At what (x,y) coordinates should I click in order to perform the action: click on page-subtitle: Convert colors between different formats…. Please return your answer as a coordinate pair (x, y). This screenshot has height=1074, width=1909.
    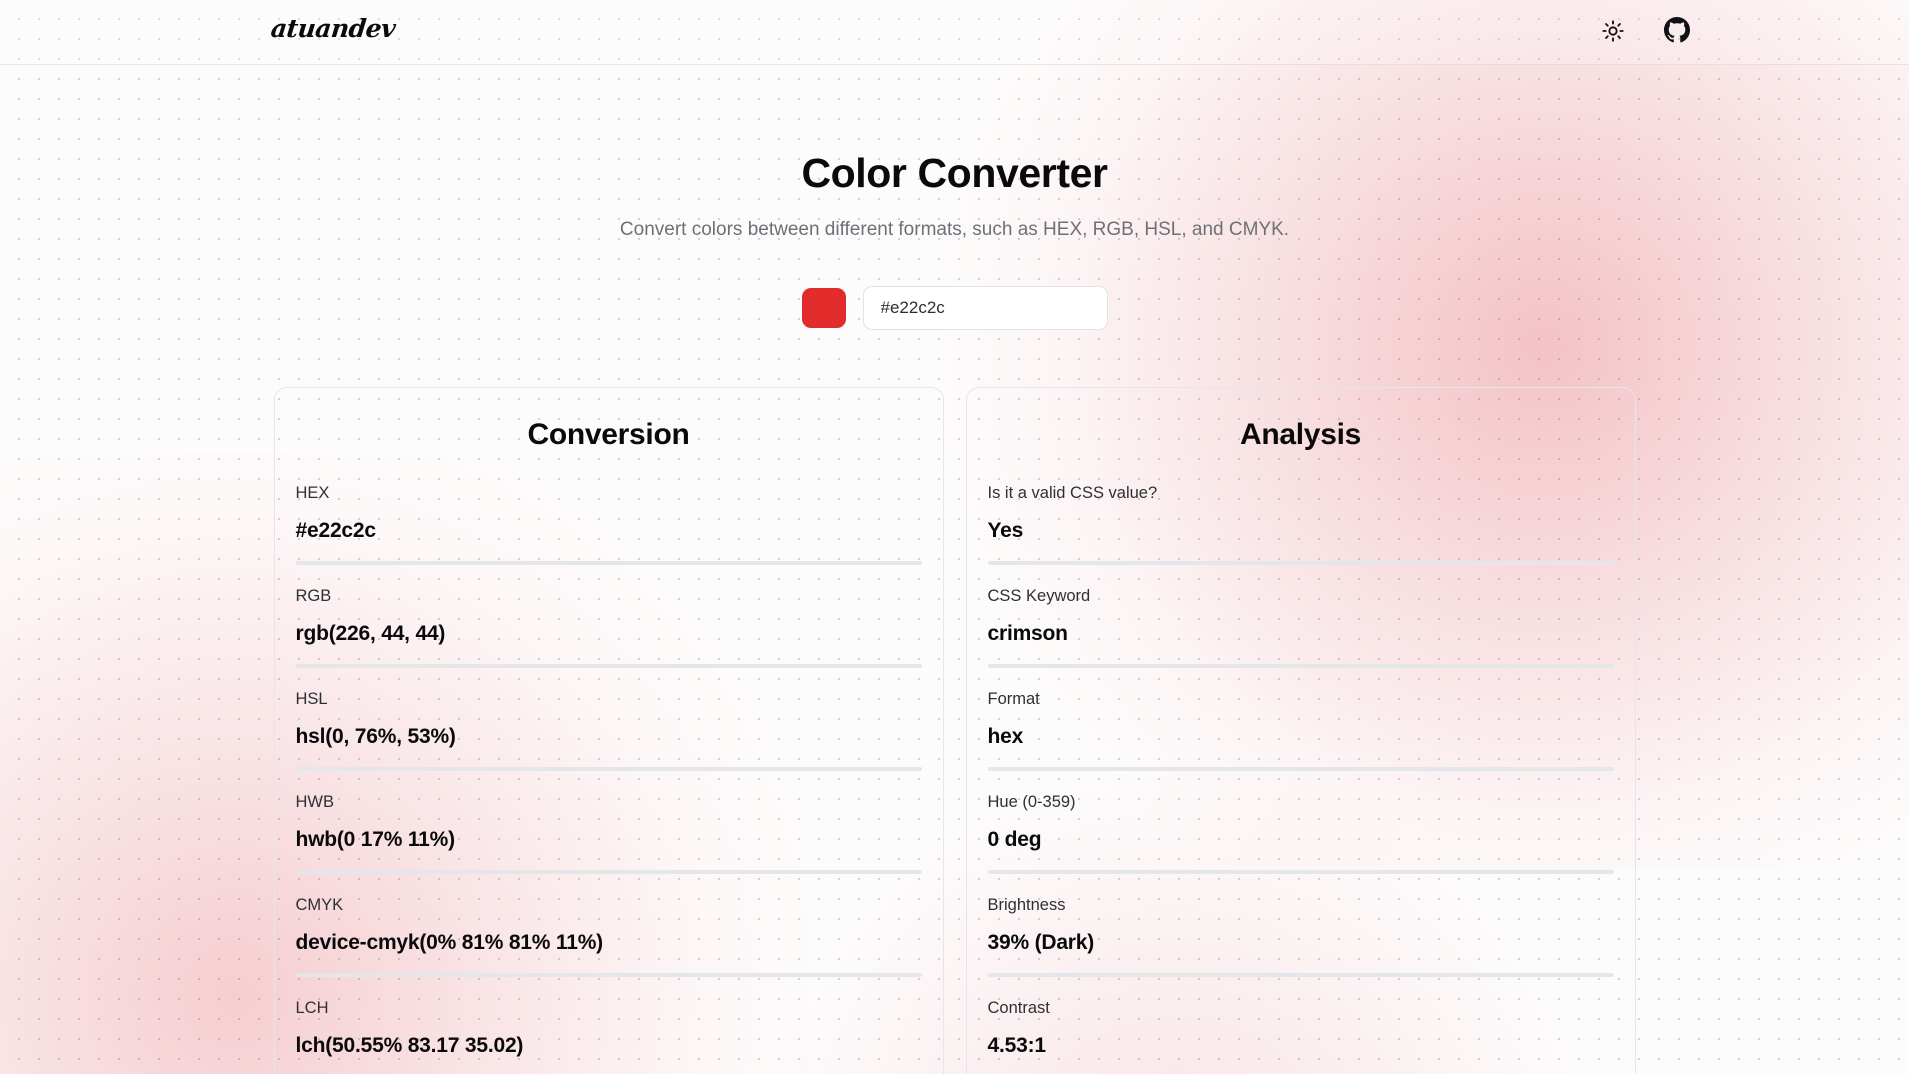
    Looking at the image, I should click on (954, 229).